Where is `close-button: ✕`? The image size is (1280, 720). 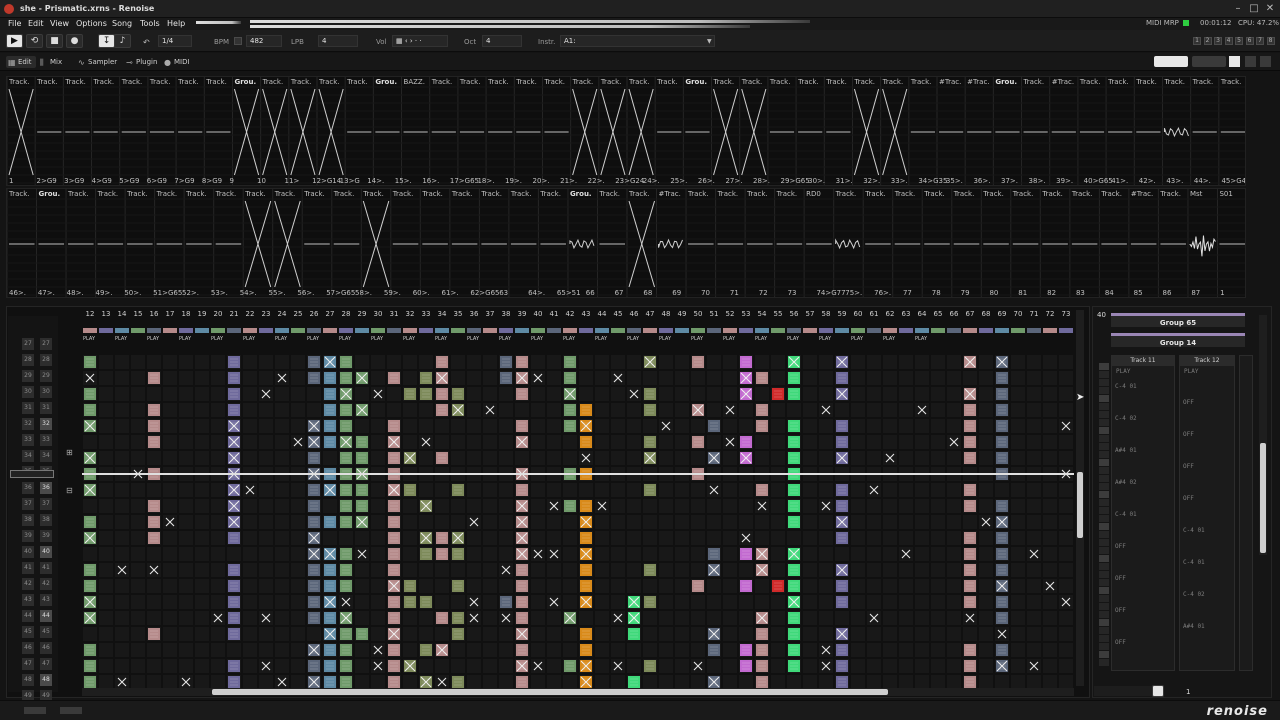
close-button: ✕ is located at coordinates (1270, 9).